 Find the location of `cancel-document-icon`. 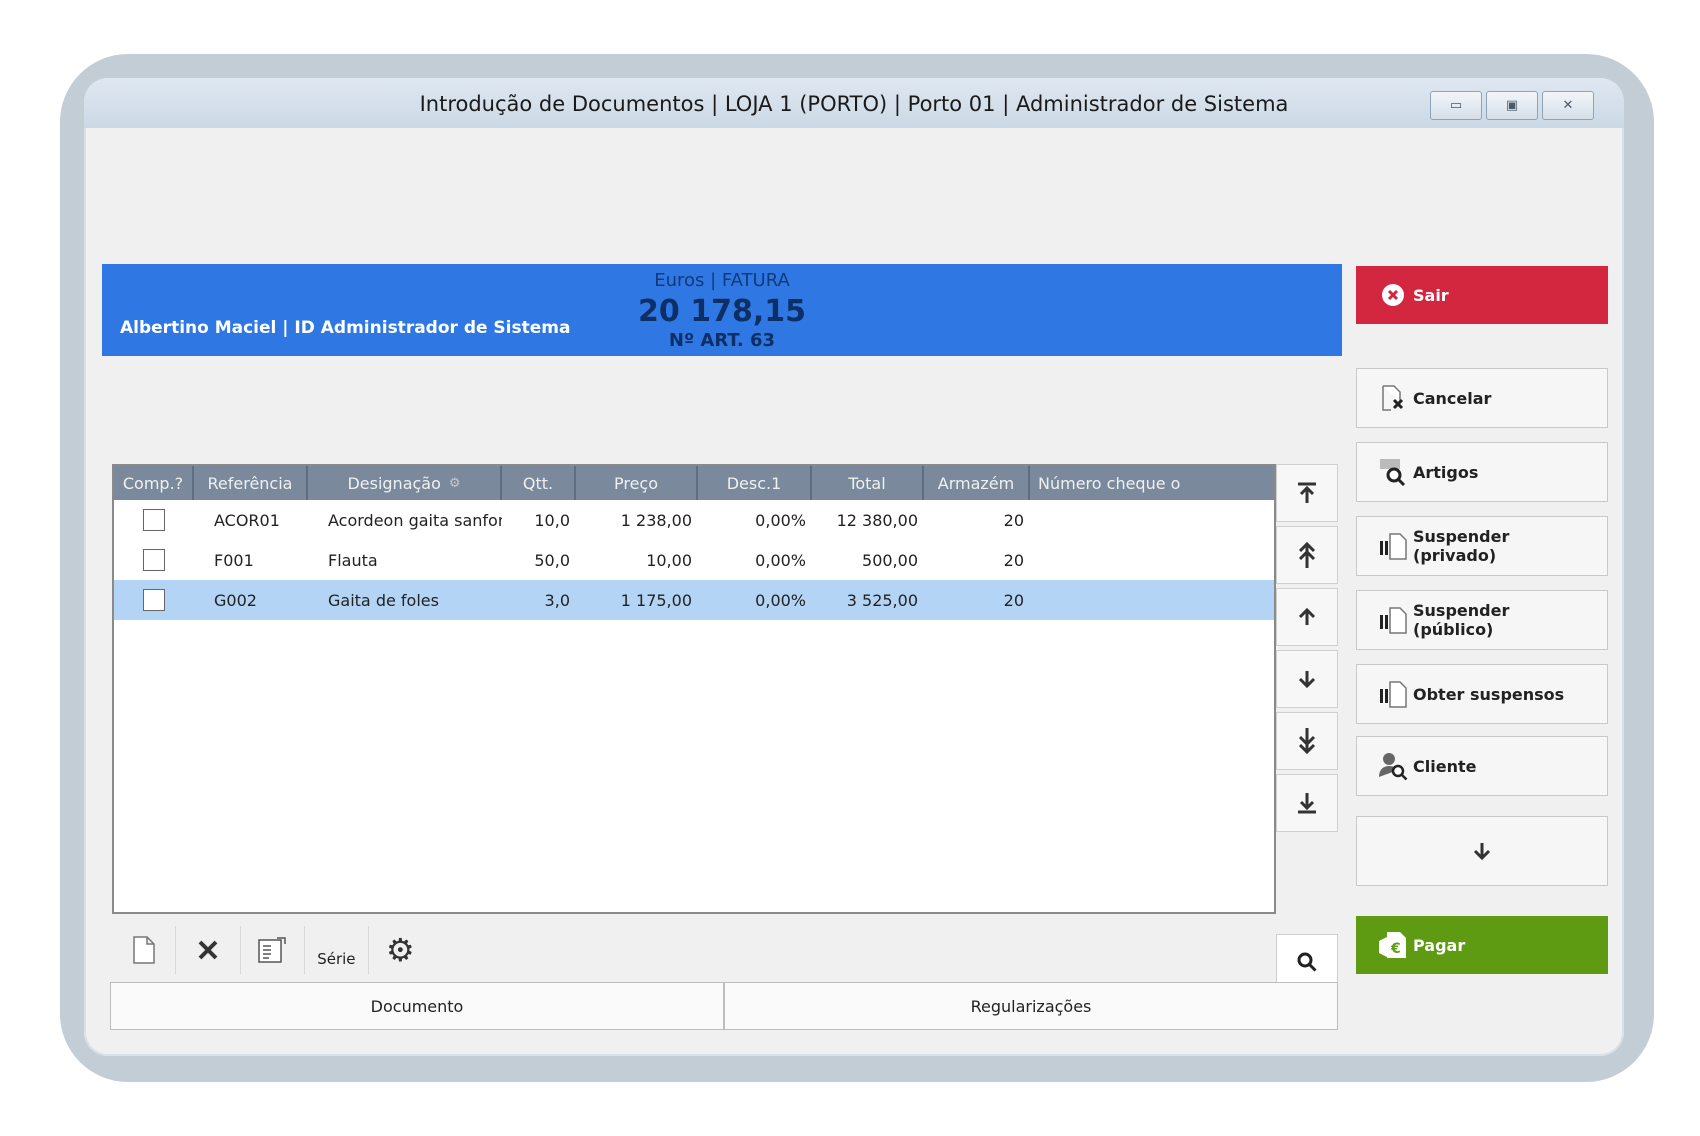

cancel-document-icon is located at coordinates (1393, 398).